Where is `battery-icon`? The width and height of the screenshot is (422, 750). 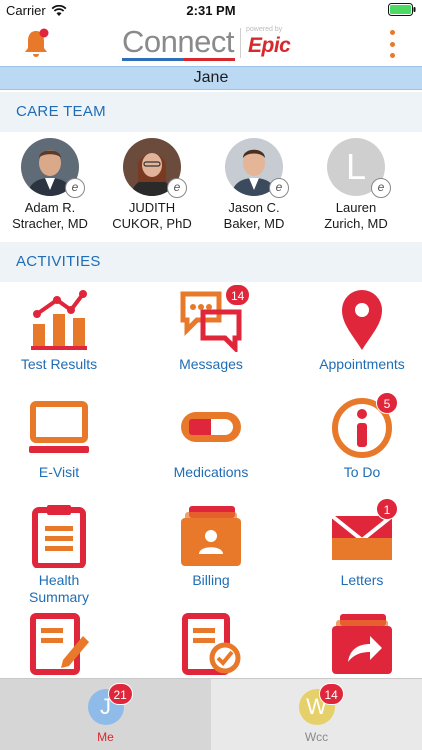
battery-icon is located at coordinates (402, 11).